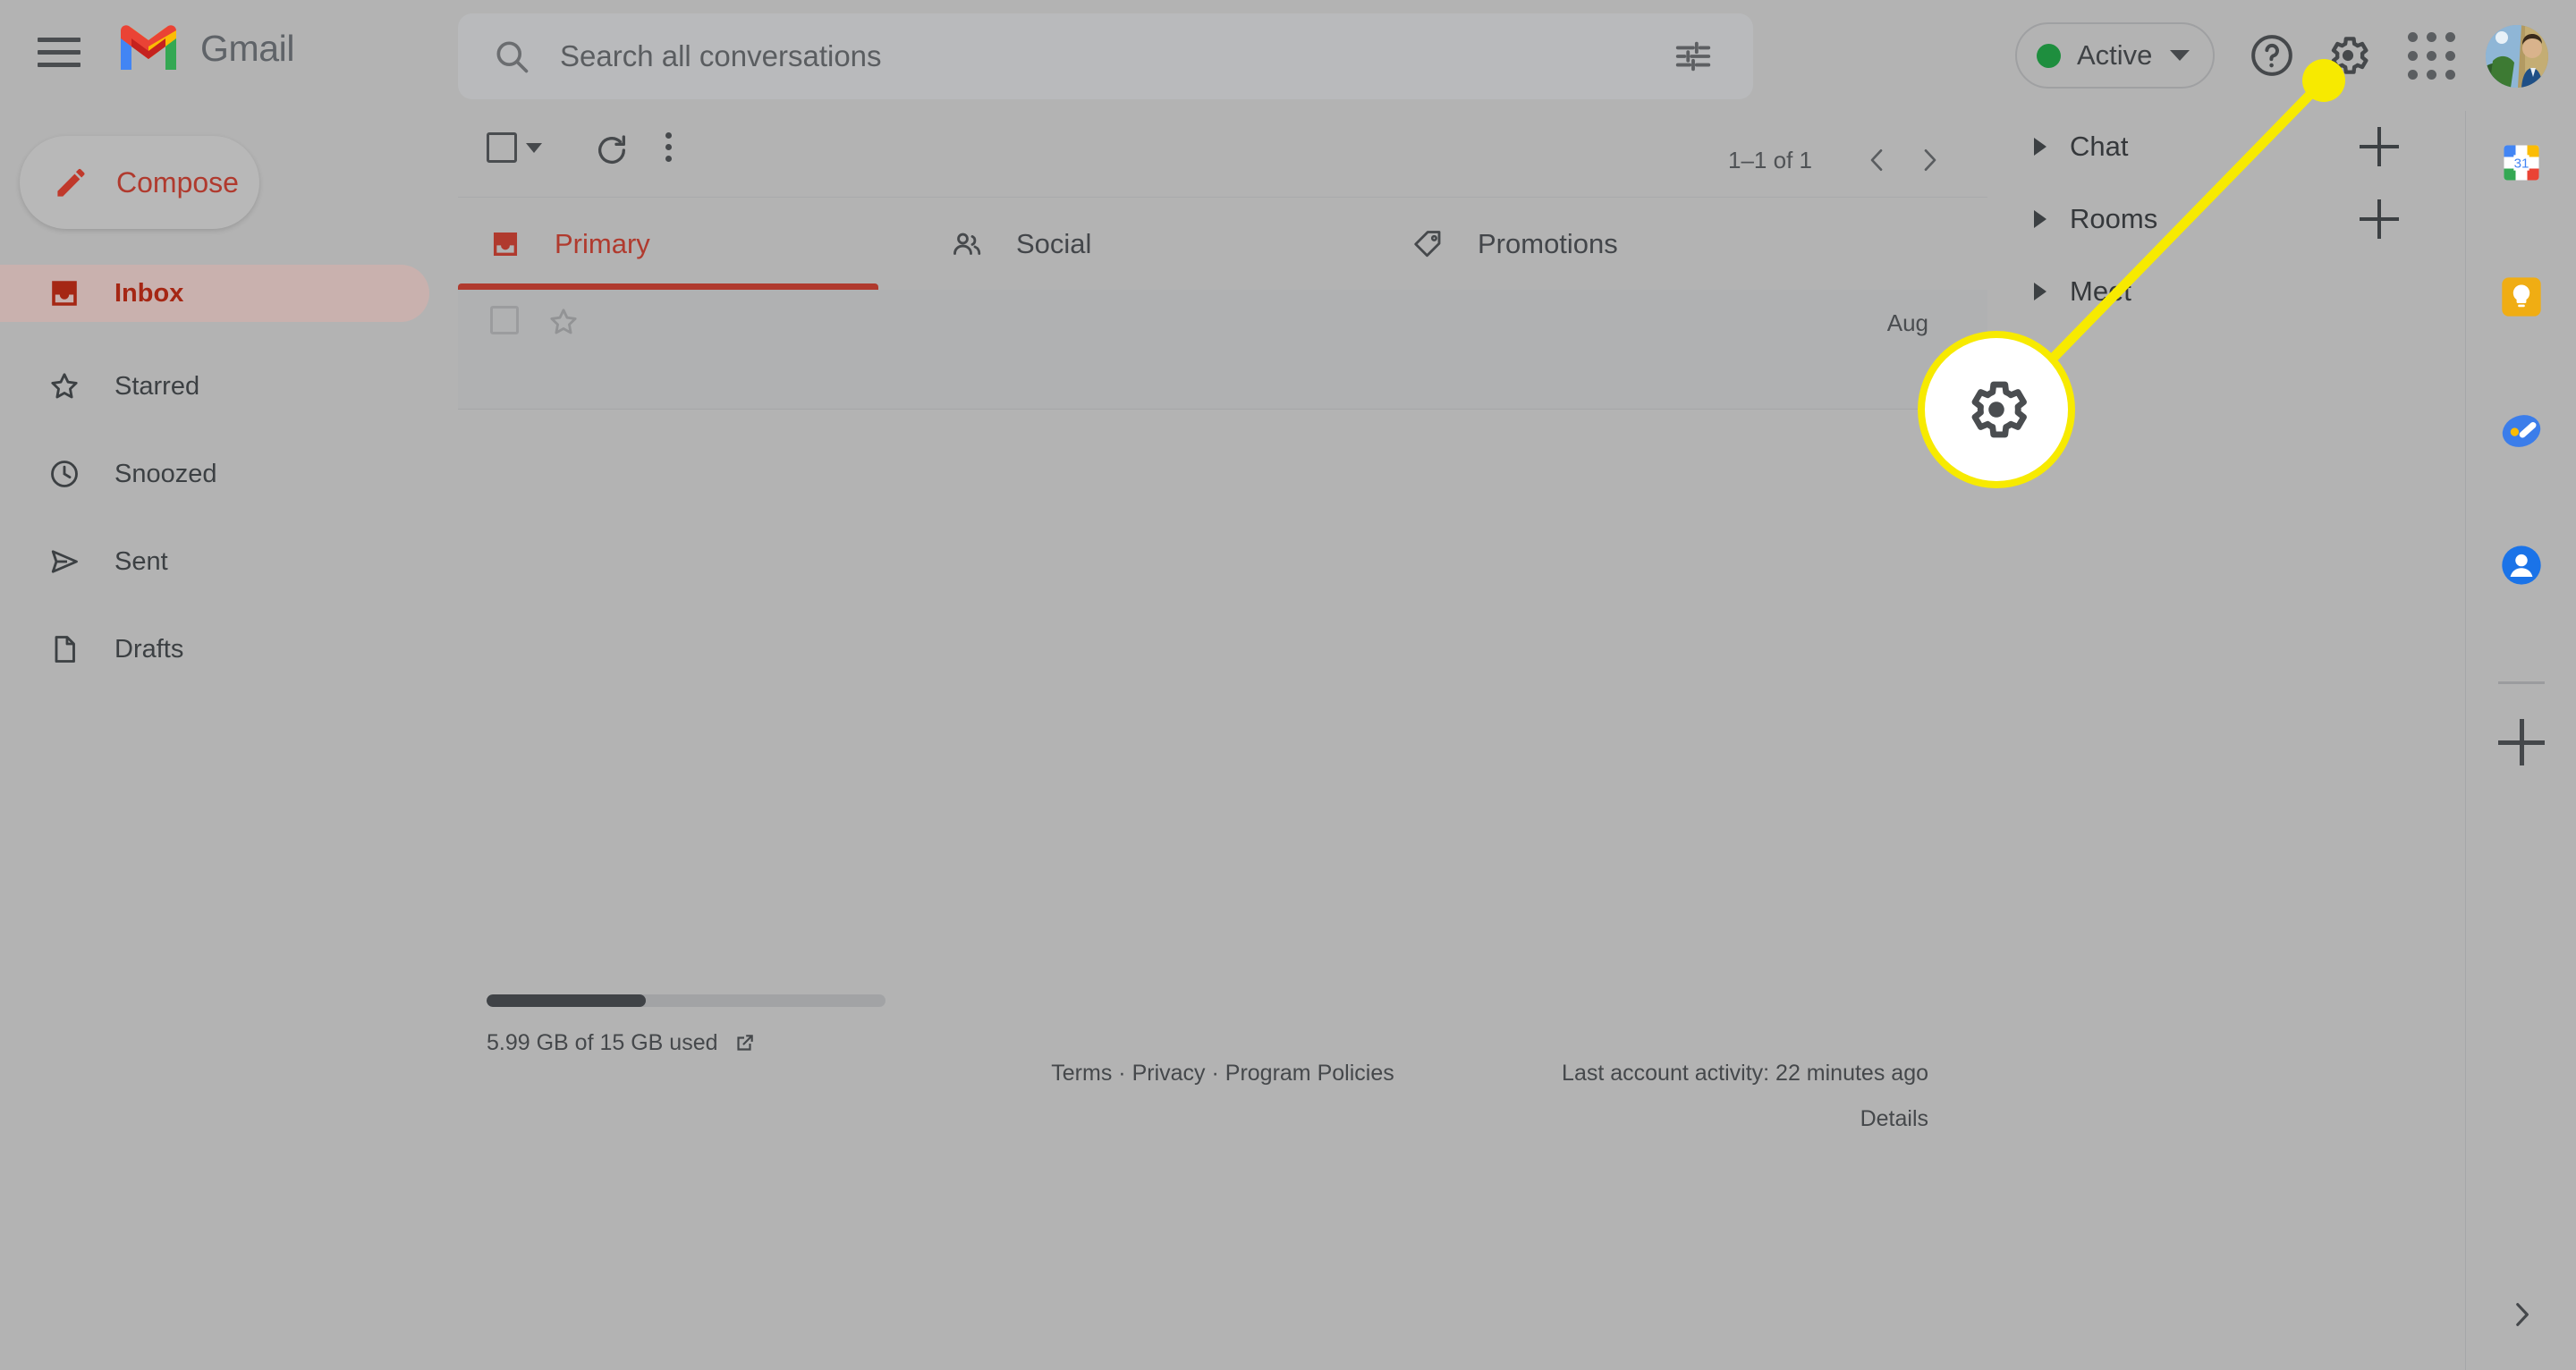 The height and width of the screenshot is (1370, 2576). I want to click on app-side-rail: 31, so click(2520, 740).